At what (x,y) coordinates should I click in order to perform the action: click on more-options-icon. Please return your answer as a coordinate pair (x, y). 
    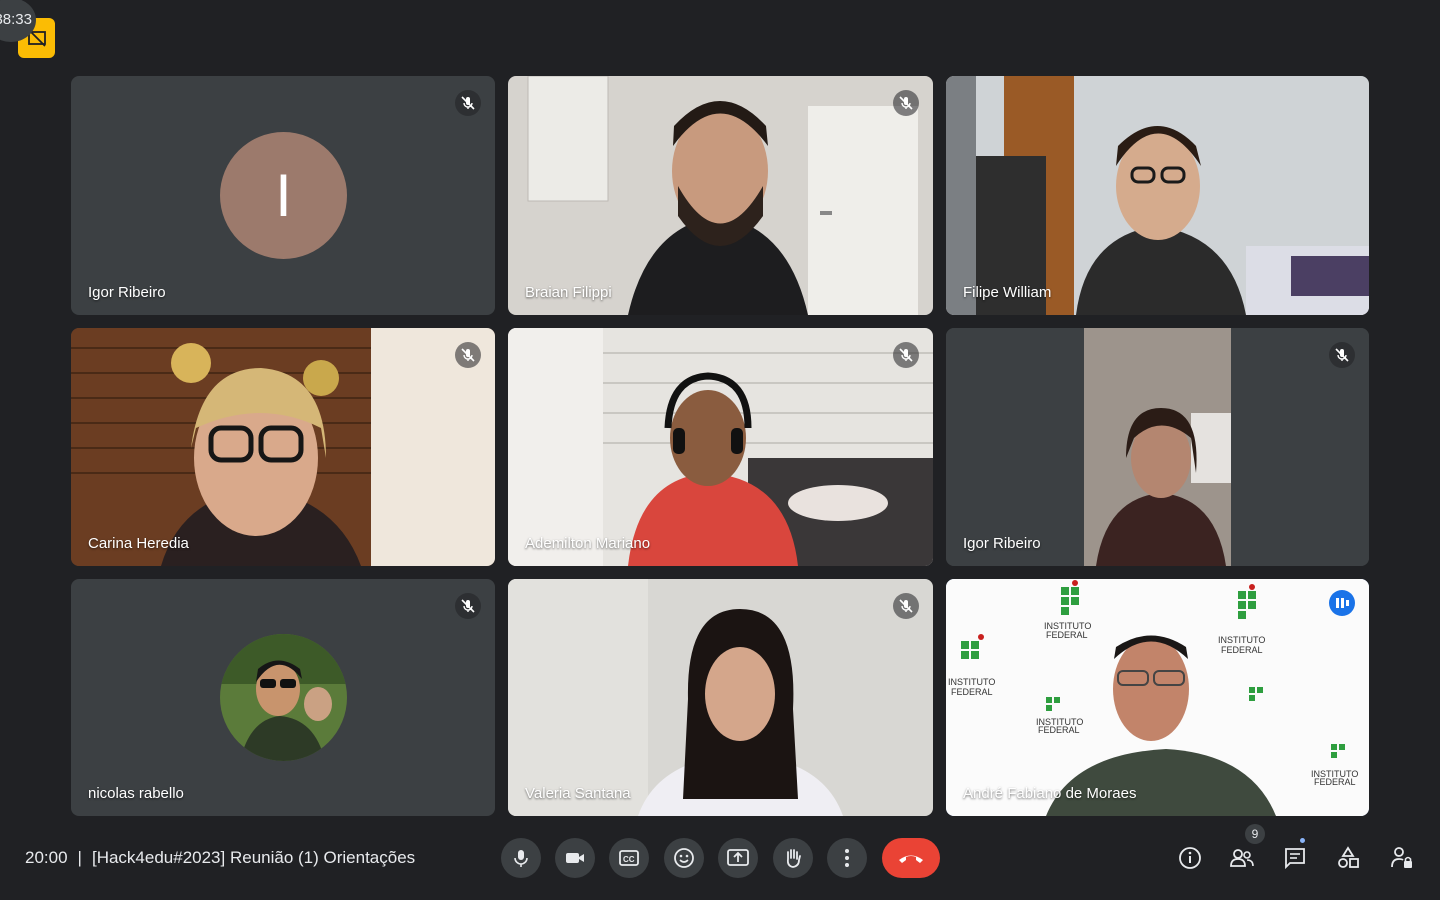
    Looking at the image, I should click on (847, 858).